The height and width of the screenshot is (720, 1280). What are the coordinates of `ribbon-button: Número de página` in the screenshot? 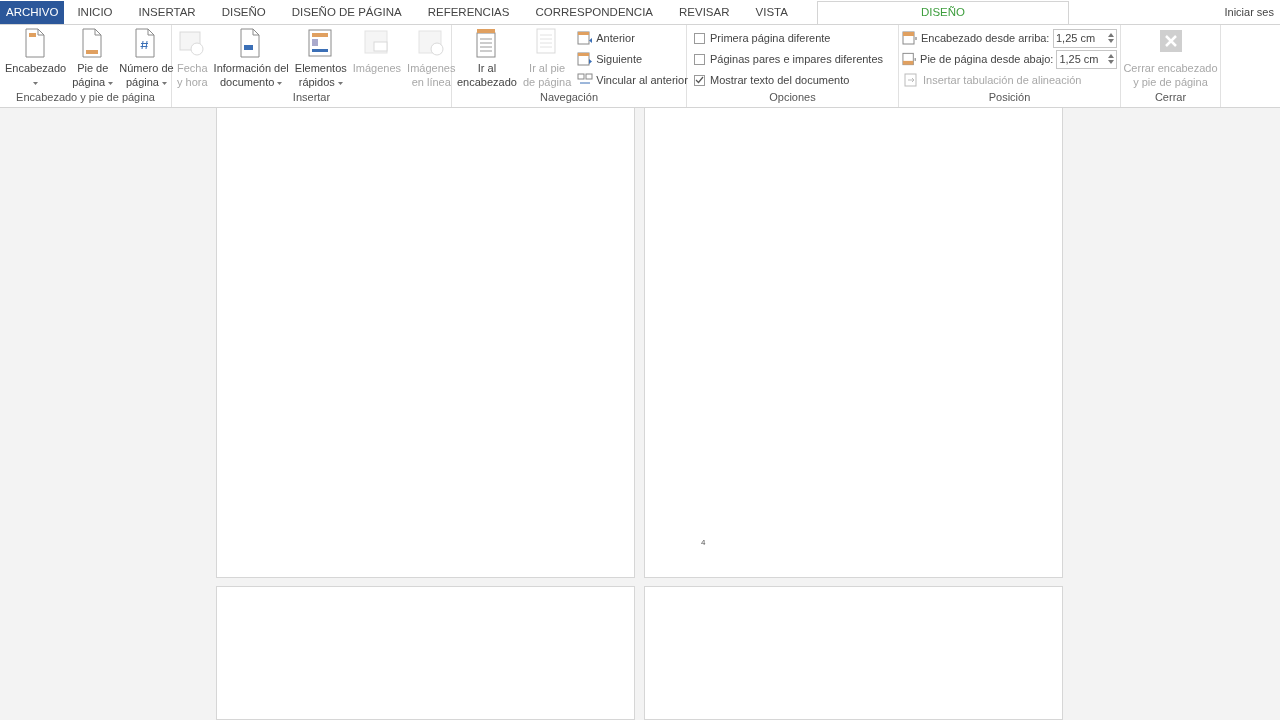 It's located at (146, 58).